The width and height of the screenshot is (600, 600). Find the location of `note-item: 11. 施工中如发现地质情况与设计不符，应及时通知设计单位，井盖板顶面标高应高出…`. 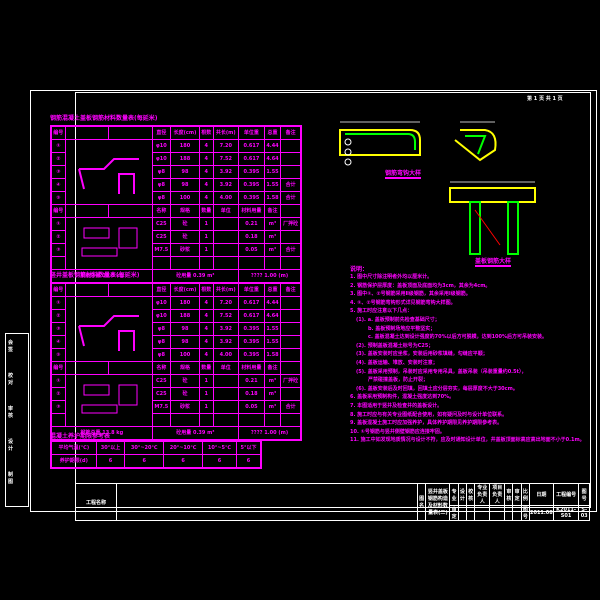

note-item: 11. 施工中如发现地质情况与设计不符，应及时通知设计单位，井盖板顶面标高应高出… is located at coordinates (467, 440).